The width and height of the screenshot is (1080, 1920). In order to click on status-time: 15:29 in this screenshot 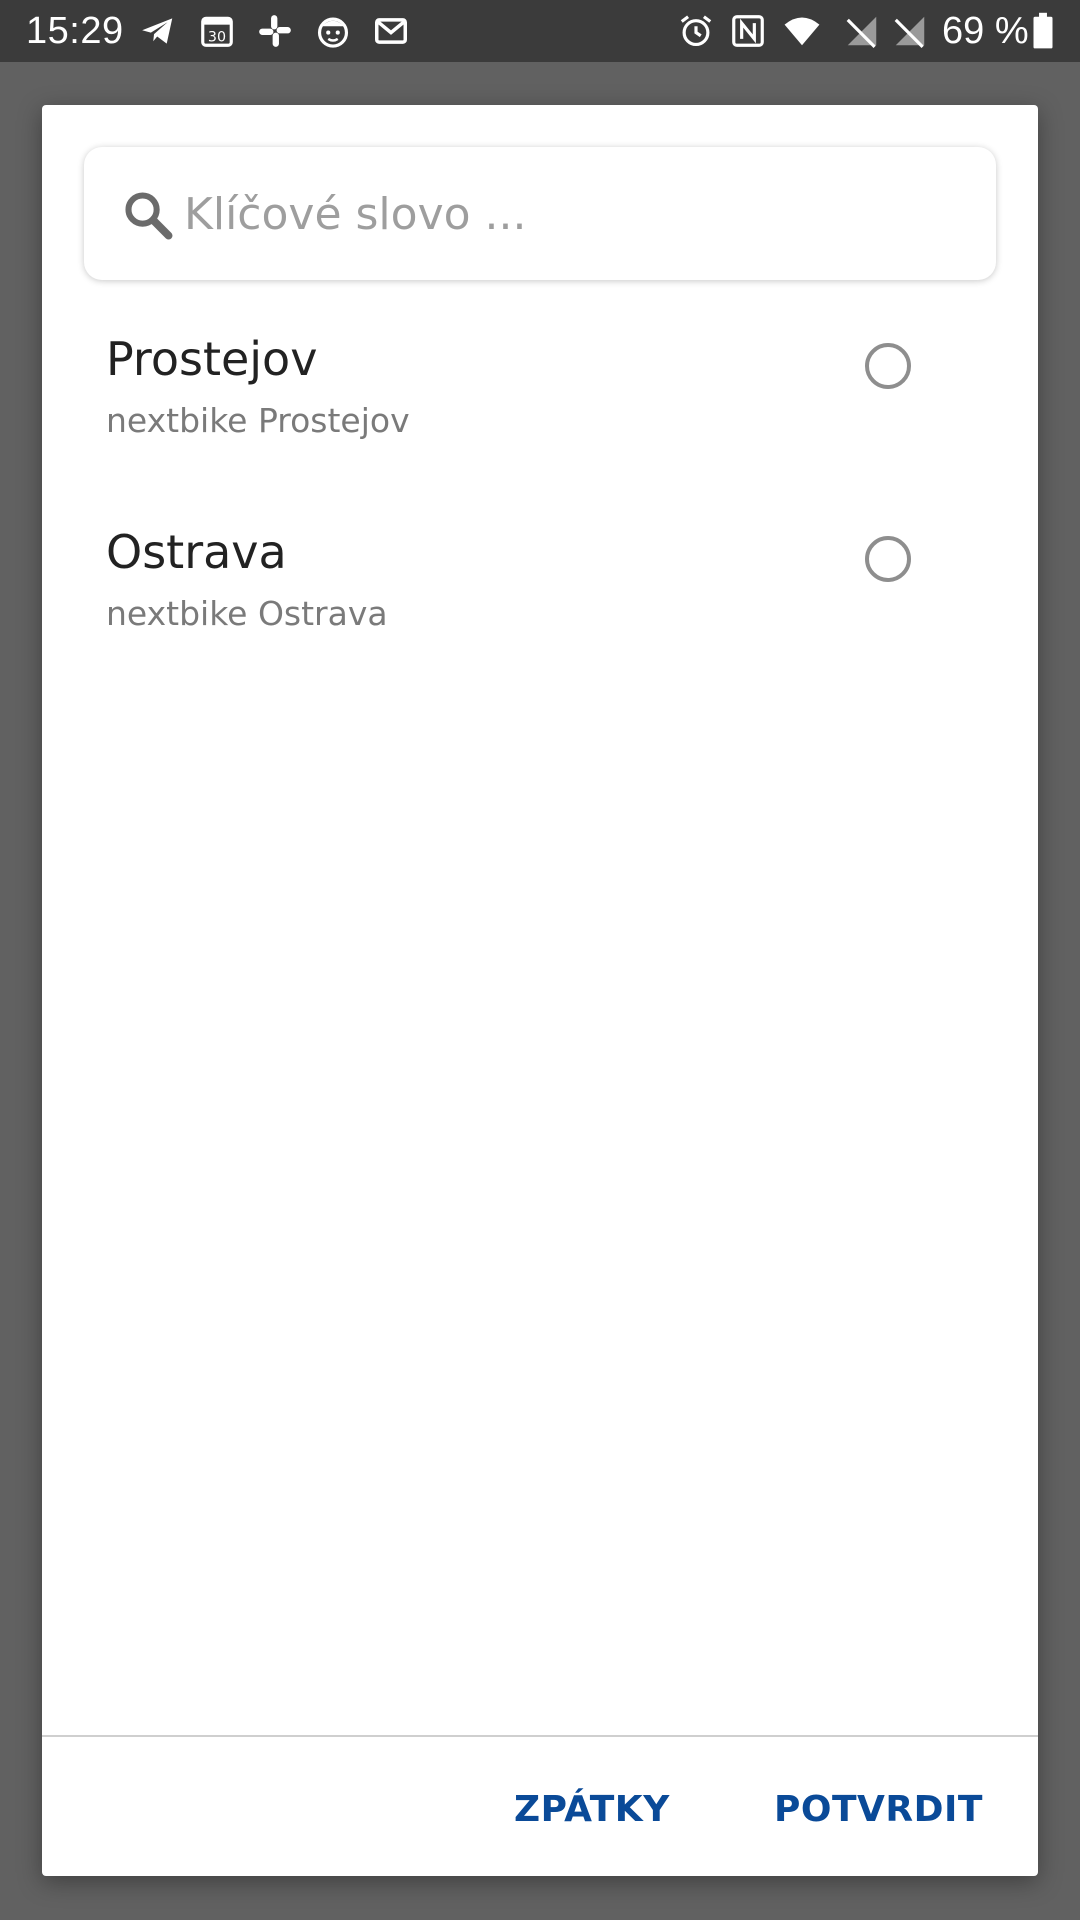, I will do `click(75, 31)`.